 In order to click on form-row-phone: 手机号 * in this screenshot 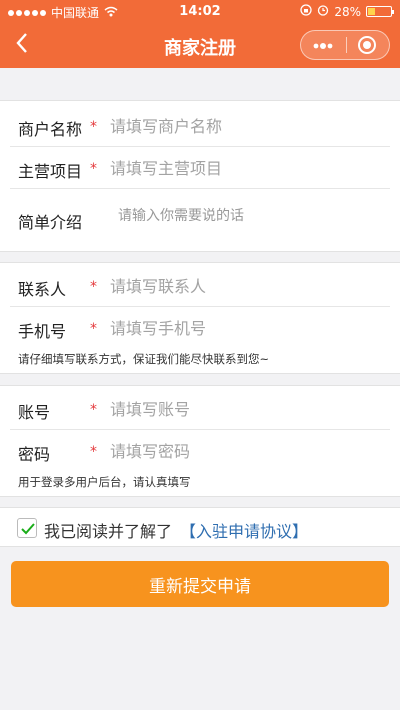, I will do `click(200, 328)`.